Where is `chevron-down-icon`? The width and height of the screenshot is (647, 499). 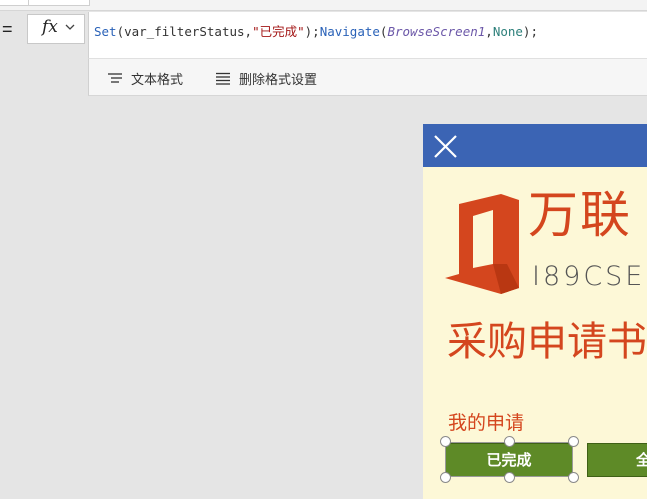 chevron-down-icon is located at coordinates (70, 27).